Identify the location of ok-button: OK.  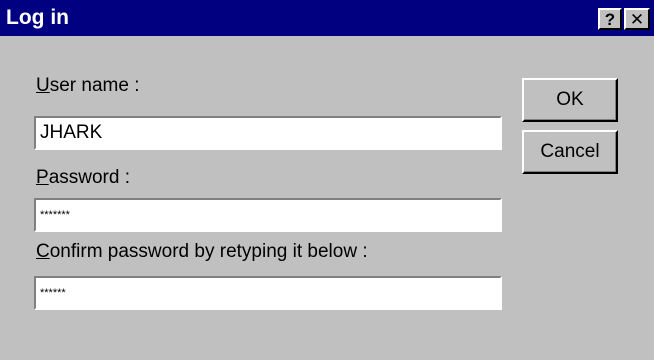
(570, 100).